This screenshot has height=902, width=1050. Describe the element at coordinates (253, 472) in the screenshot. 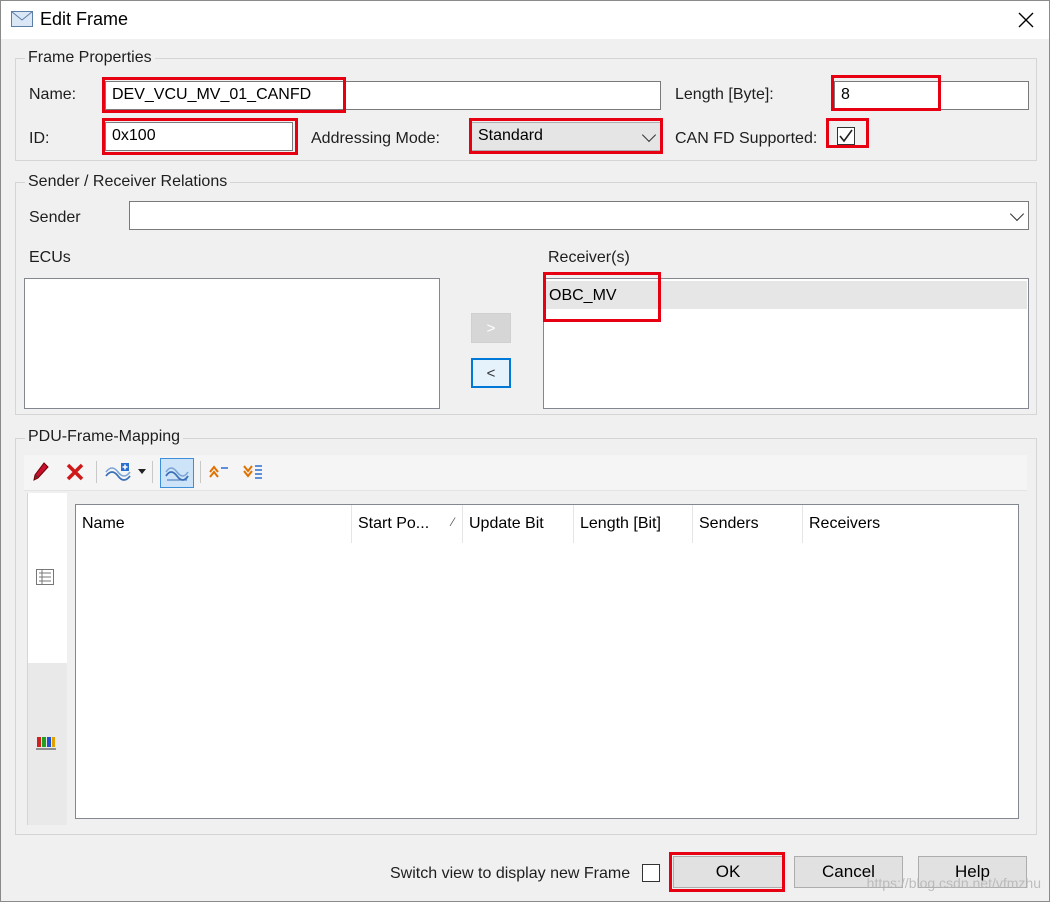

I see `move-down-icon` at that location.